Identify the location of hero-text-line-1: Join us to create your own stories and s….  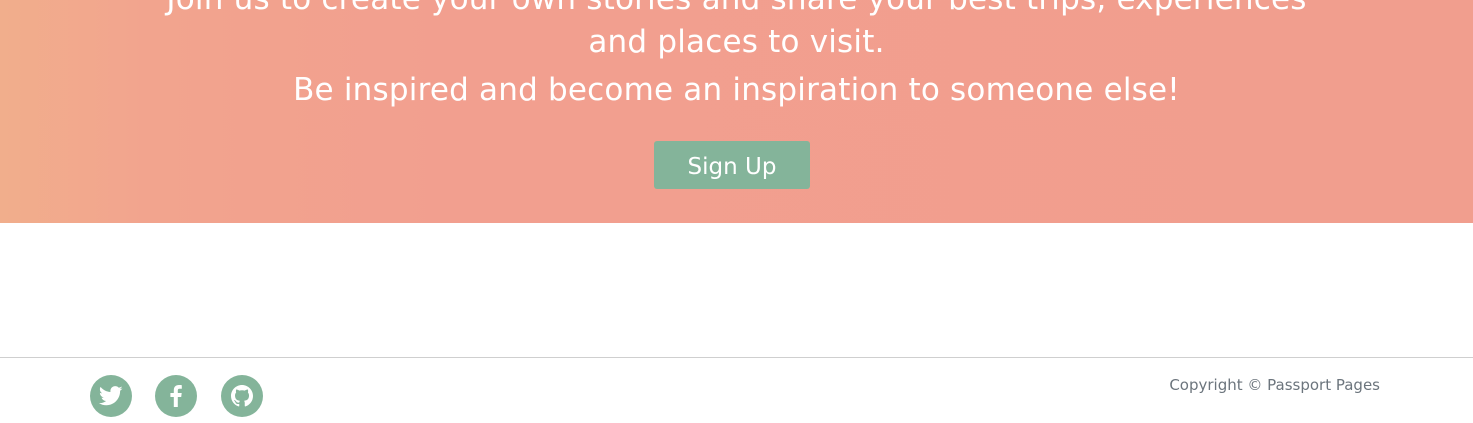
(736, 8).